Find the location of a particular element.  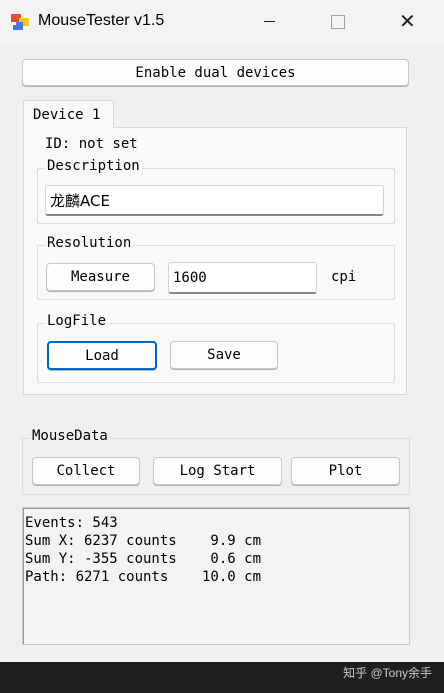

collect-button: Collect is located at coordinates (86, 471).